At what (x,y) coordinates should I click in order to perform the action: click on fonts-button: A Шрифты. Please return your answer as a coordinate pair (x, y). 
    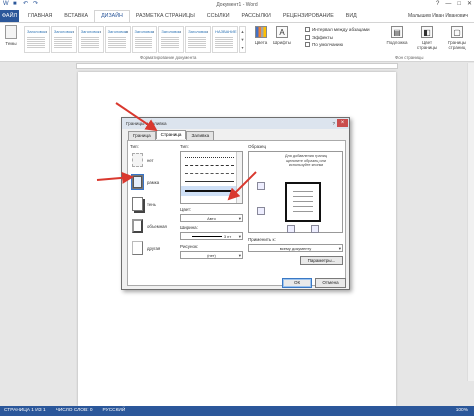
    Looking at the image, I should click on (282, 35).